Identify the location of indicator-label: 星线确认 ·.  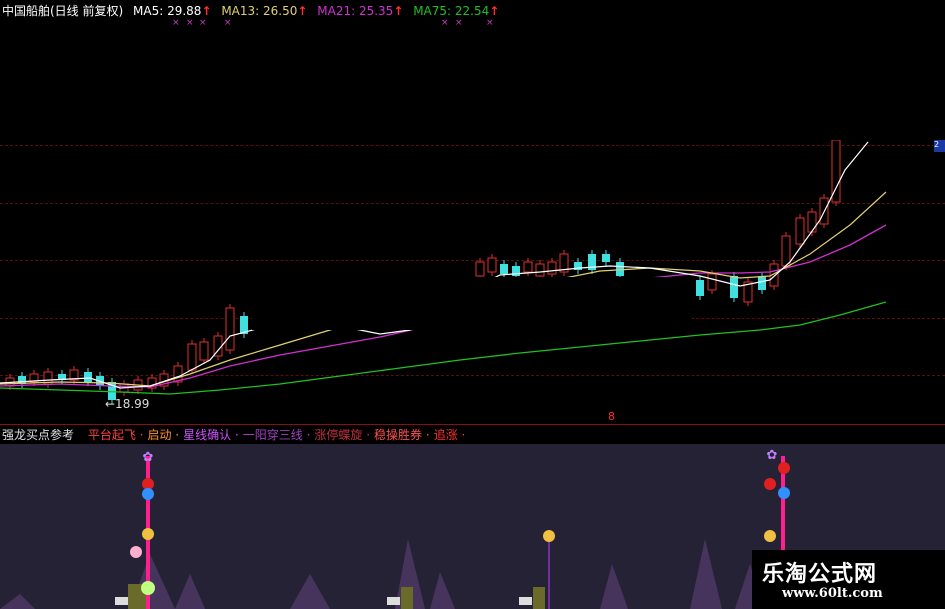
(211, 435).